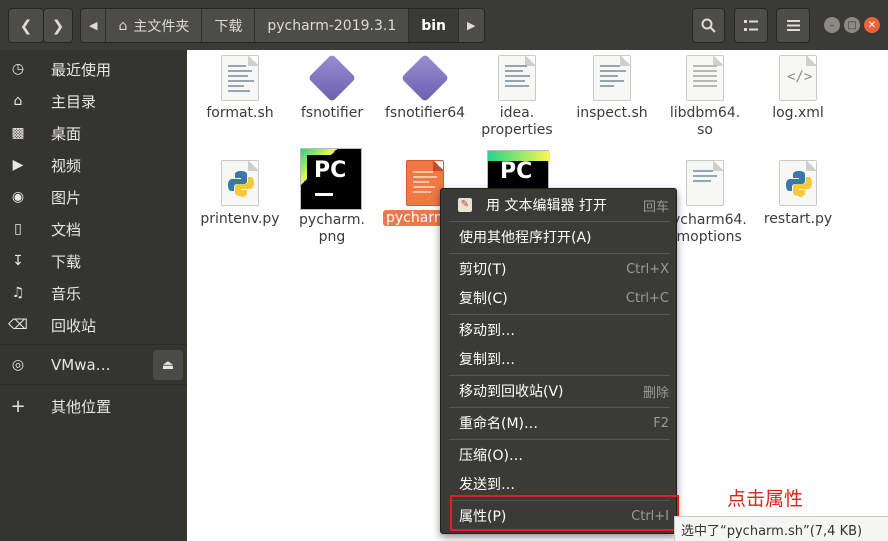 This screenshot has width=888, height=541. Describe the element at coordinates (705, 121) in the screenshot. I see `file-name: libdbm64. so` at that location.